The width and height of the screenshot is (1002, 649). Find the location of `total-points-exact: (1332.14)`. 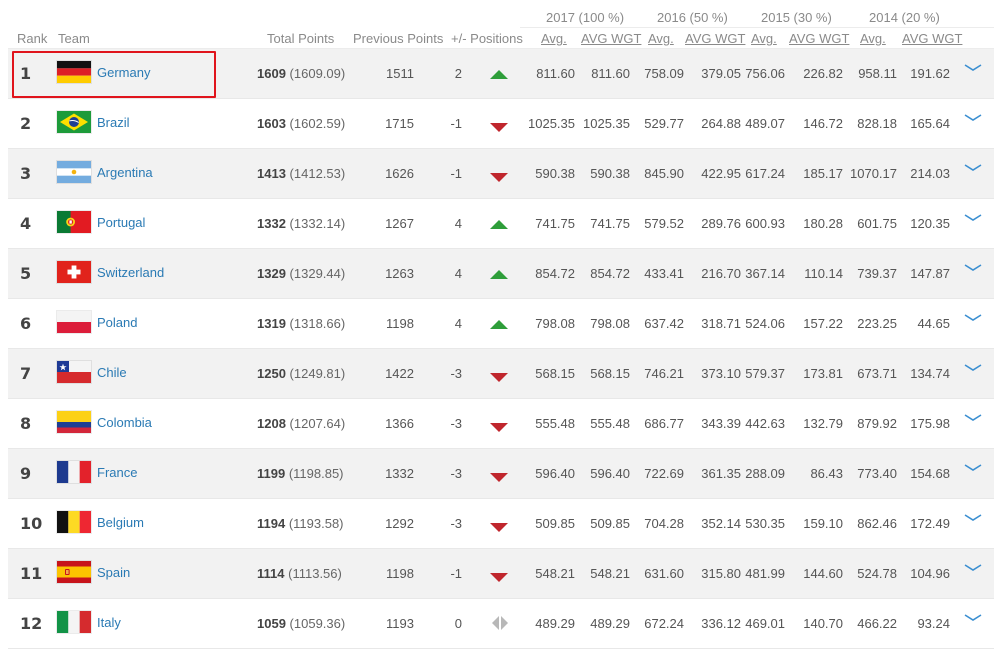

total-points-exact: (1332.14) is located at coordinates (317, 223).